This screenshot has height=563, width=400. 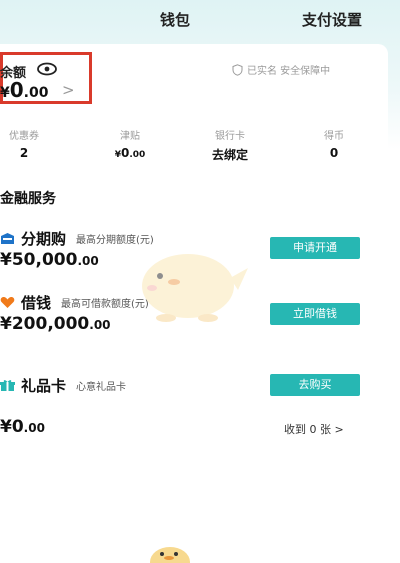 I want to click on stat-coupons: 优惠券 2, so click(x=32, y=143).